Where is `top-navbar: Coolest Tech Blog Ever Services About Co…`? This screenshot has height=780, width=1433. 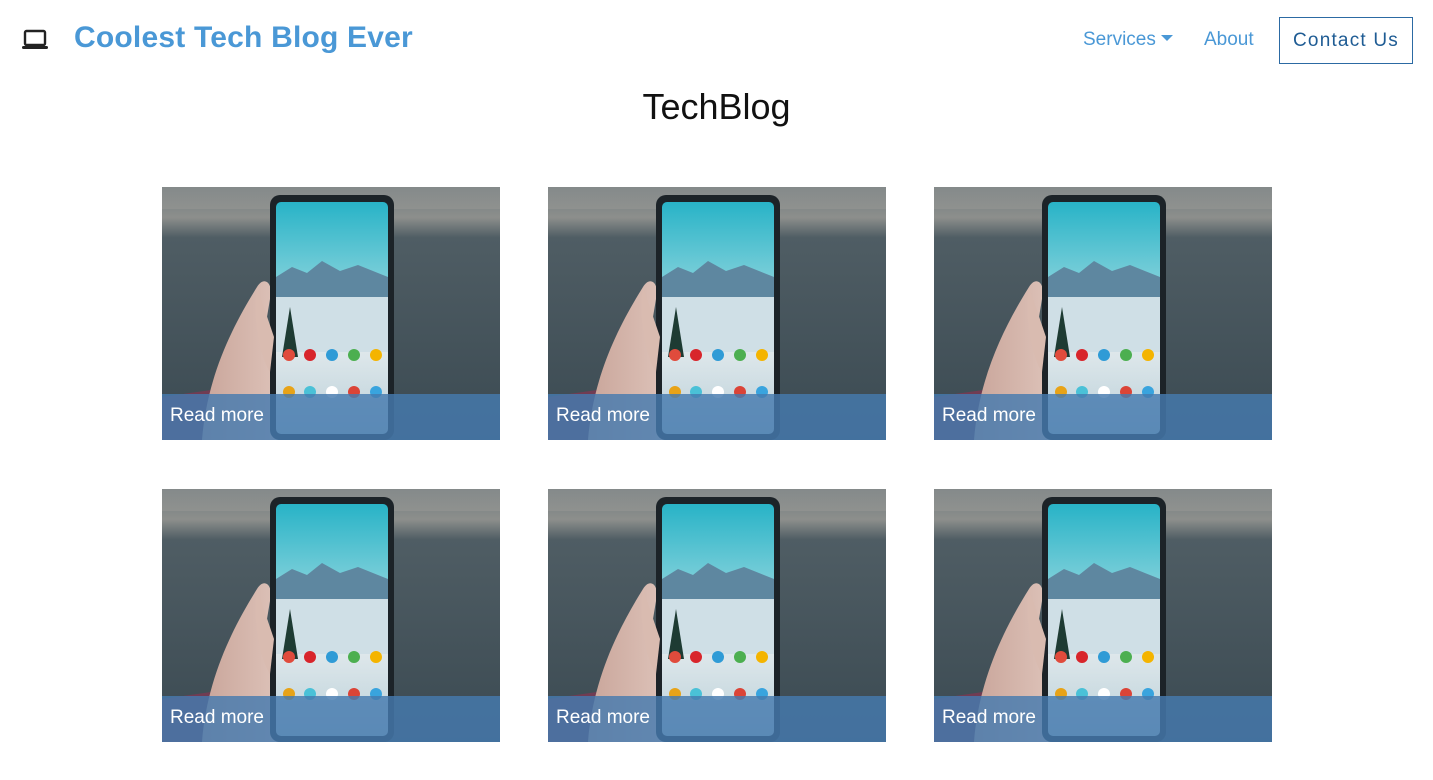
top-navbar: Coolest Tech Blog Ever Services About Co… is located at coordinates (716, 40).